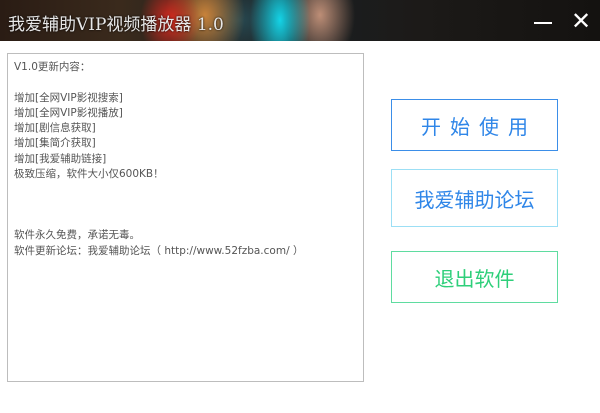 The height and width of the screenshot is (413, 600). I want to click on changelog-line: V1.0更新内容：, so click(52, 67).